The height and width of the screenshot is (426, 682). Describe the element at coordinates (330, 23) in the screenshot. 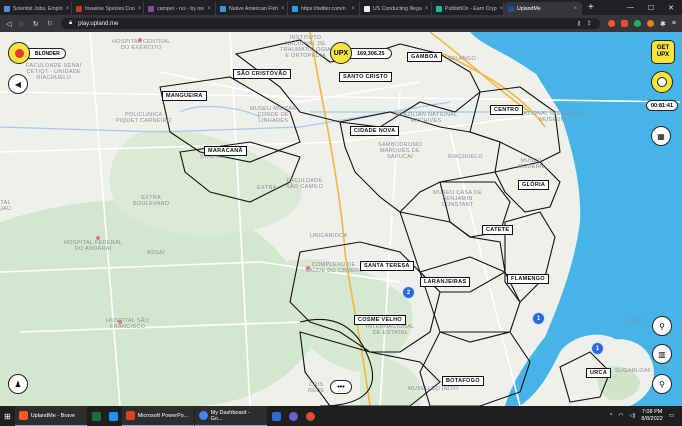

I see `address-bar: 🔒︎ play.upland.me ⚷ ⇪` at that location.